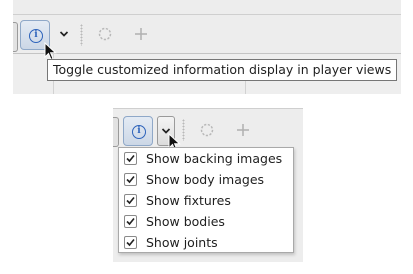  What do you see at coordinates (182, 242) in the screenshot?
I see `menu-item-label: Show joints` at bounding box center [182, 242].